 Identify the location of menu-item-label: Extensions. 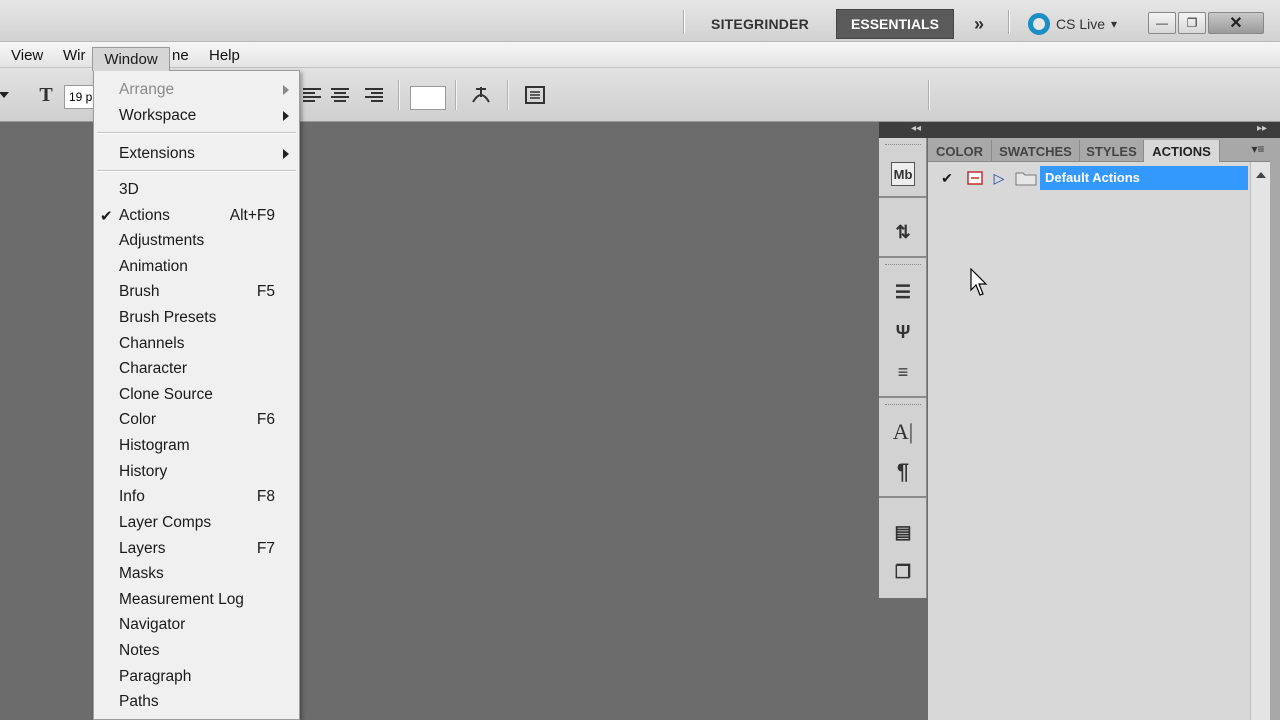
(157, 153).